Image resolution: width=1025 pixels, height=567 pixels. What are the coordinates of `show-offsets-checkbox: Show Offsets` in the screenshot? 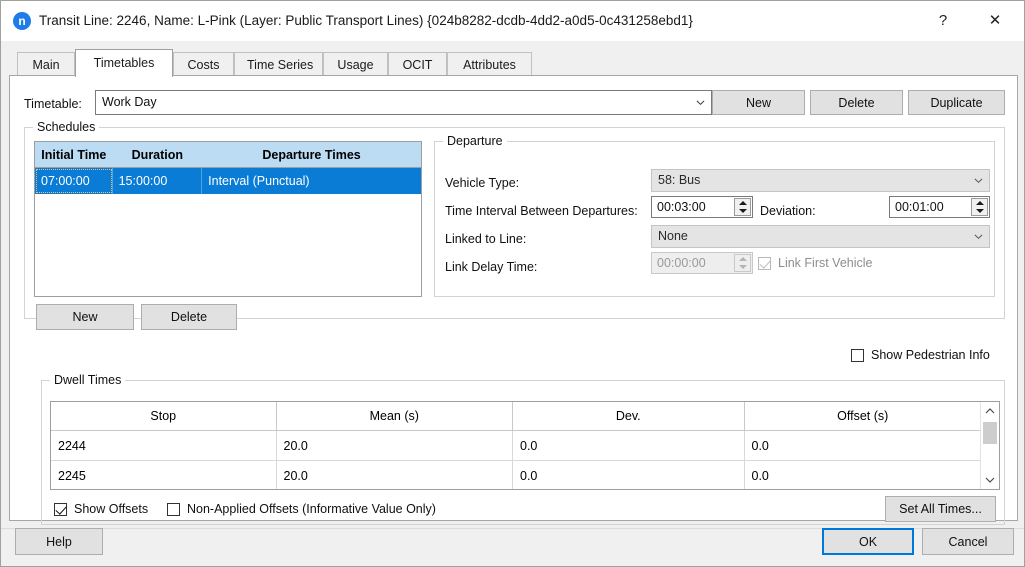 It's located at (101, 509).